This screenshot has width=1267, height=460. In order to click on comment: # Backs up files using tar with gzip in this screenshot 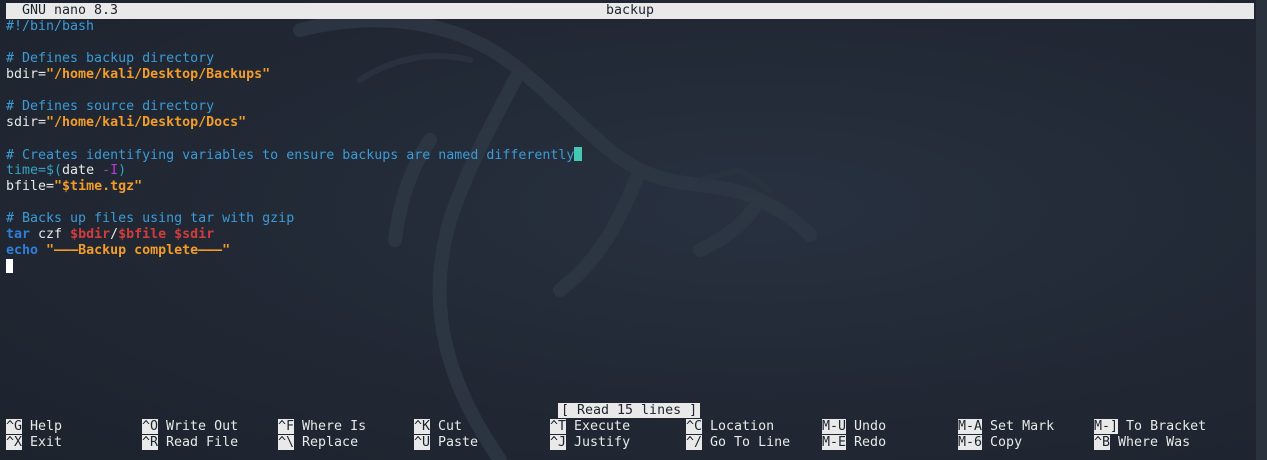, I will do `click(150, 218)`.